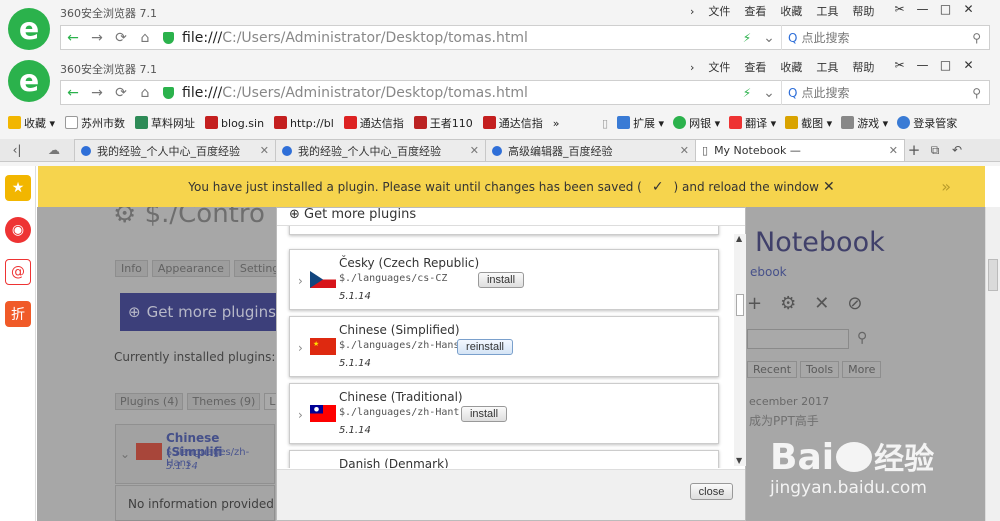 This screenshot has width=1000, height=521. Describe the element at coordinates (755, 67) in the screenshot. I see `menu-view-2: 查看` at that location.